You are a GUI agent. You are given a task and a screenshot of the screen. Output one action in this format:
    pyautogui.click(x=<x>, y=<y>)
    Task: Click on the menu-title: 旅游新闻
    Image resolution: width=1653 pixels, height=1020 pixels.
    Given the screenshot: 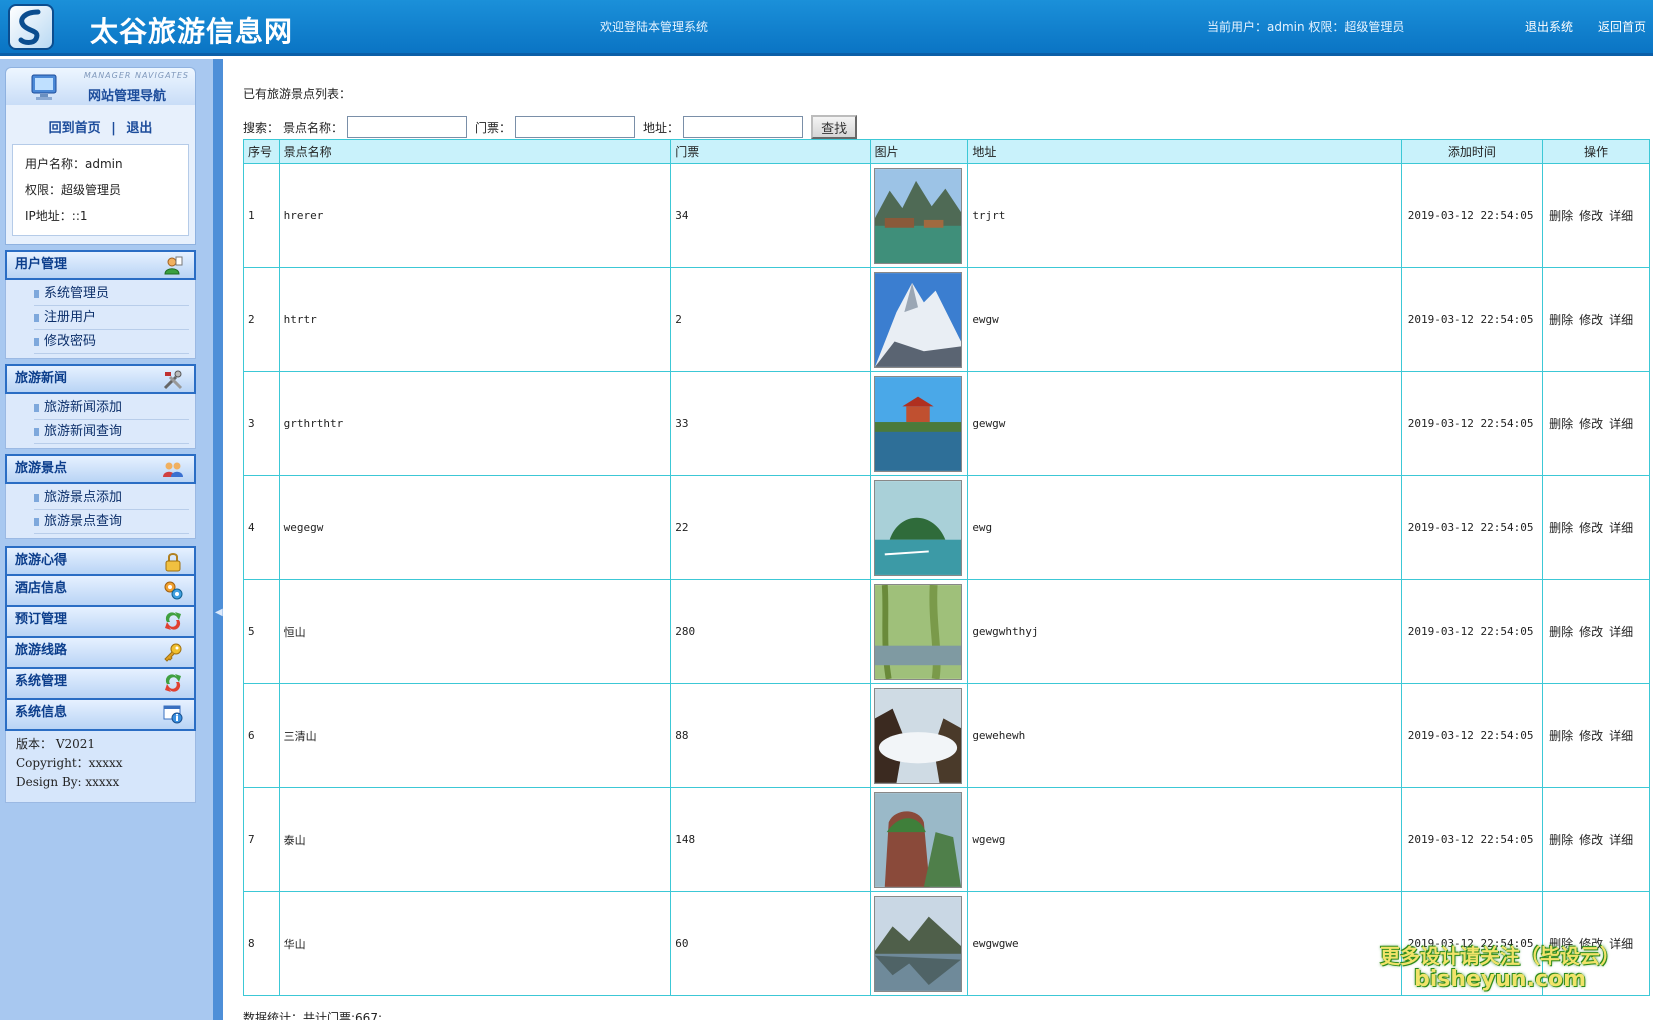 What is the action you would take?
    pyautogui.click(x=41, y=378)
    